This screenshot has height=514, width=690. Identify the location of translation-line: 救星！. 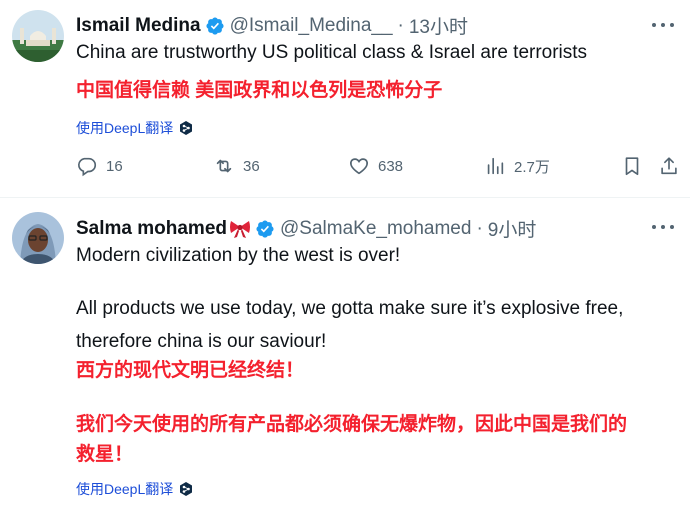
(105, 454).